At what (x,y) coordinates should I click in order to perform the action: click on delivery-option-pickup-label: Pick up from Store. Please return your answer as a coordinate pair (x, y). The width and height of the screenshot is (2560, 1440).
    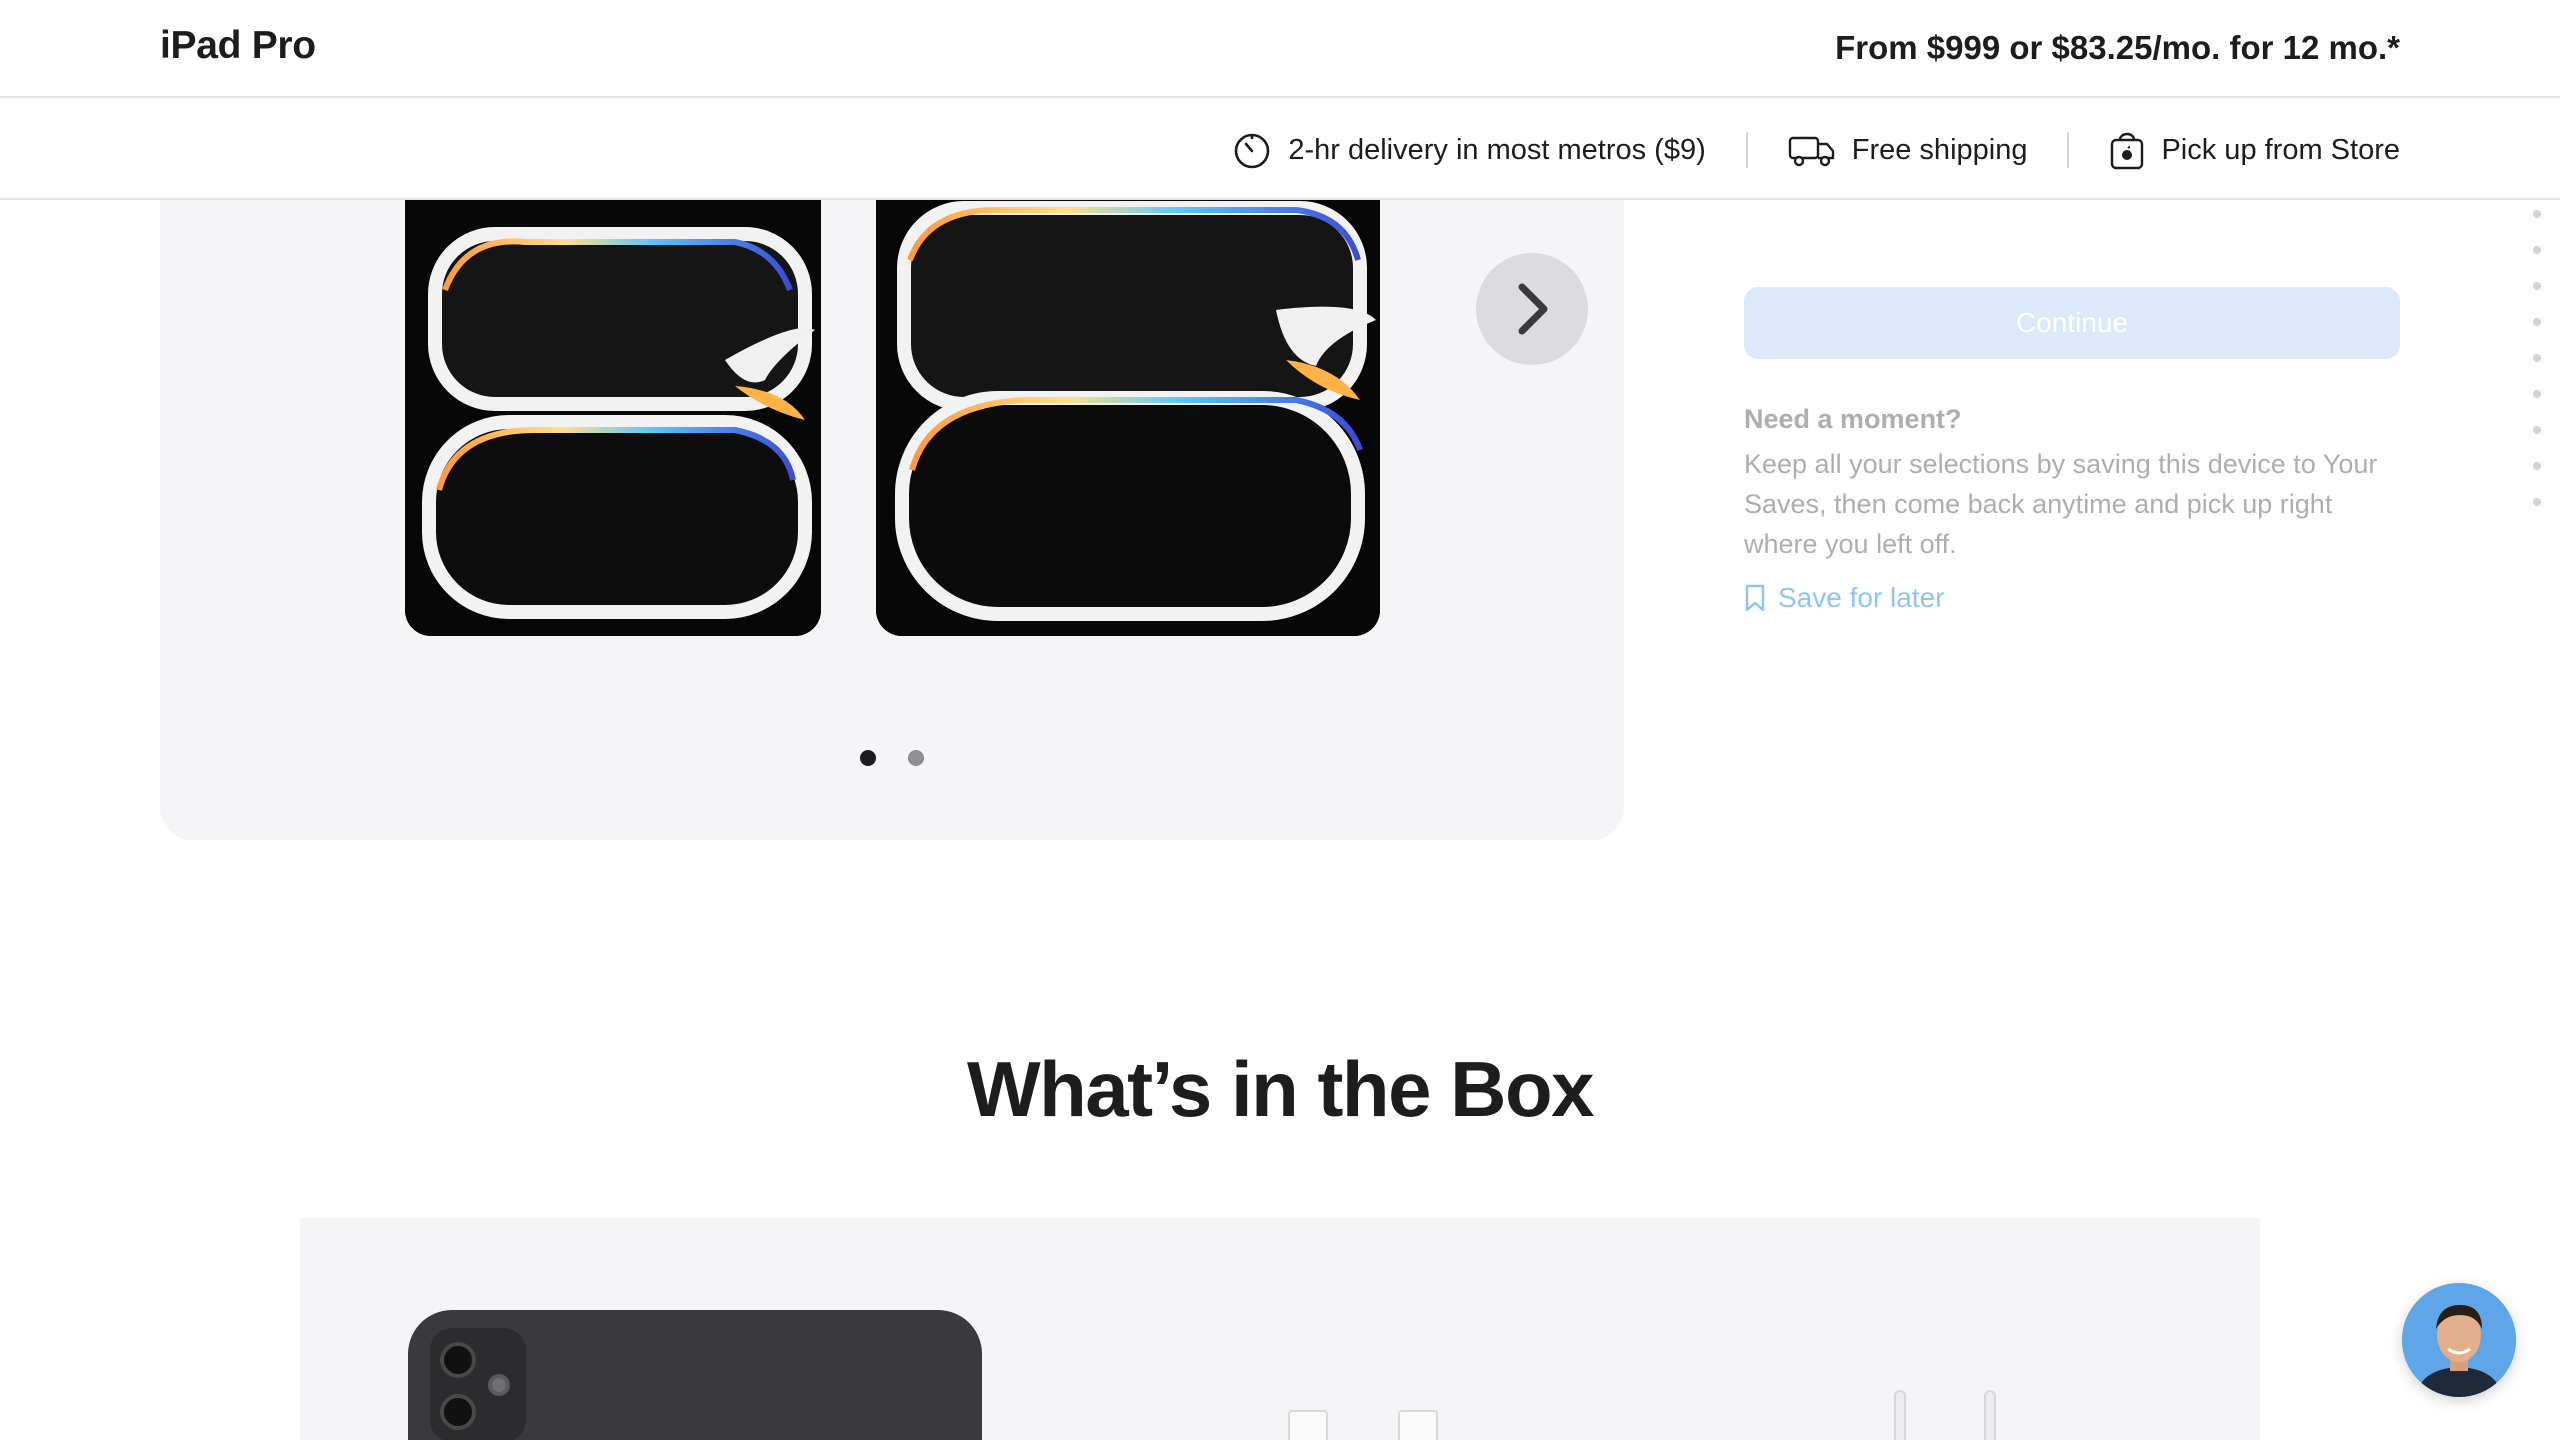
    Looking at the image, I should click on (2280, 149).